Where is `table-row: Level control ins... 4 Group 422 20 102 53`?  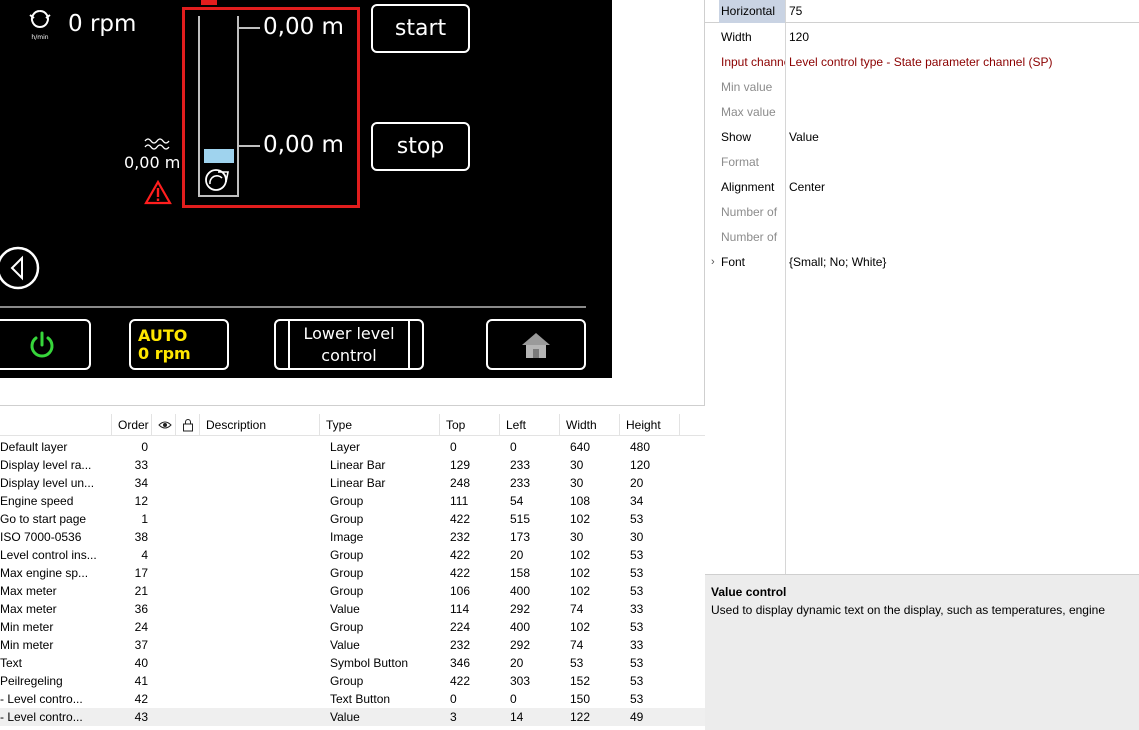 table-row: Level control ins... 4 Group 422 20 102 53 is located at coordinates (352, 555).